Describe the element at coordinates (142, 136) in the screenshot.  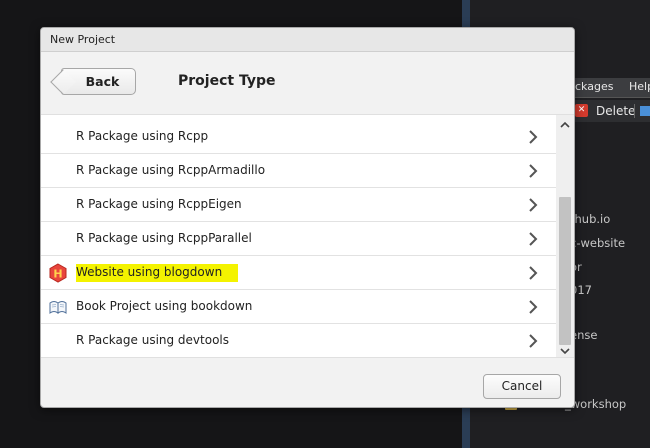
I see `list-item-label: R Package using Rcpp` at that location.